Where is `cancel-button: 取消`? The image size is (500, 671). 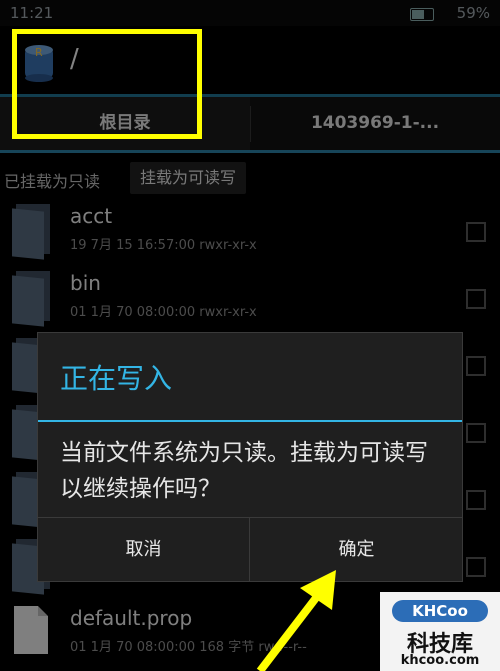
cancel-button: 取消 is located at coordinates (143, 550).